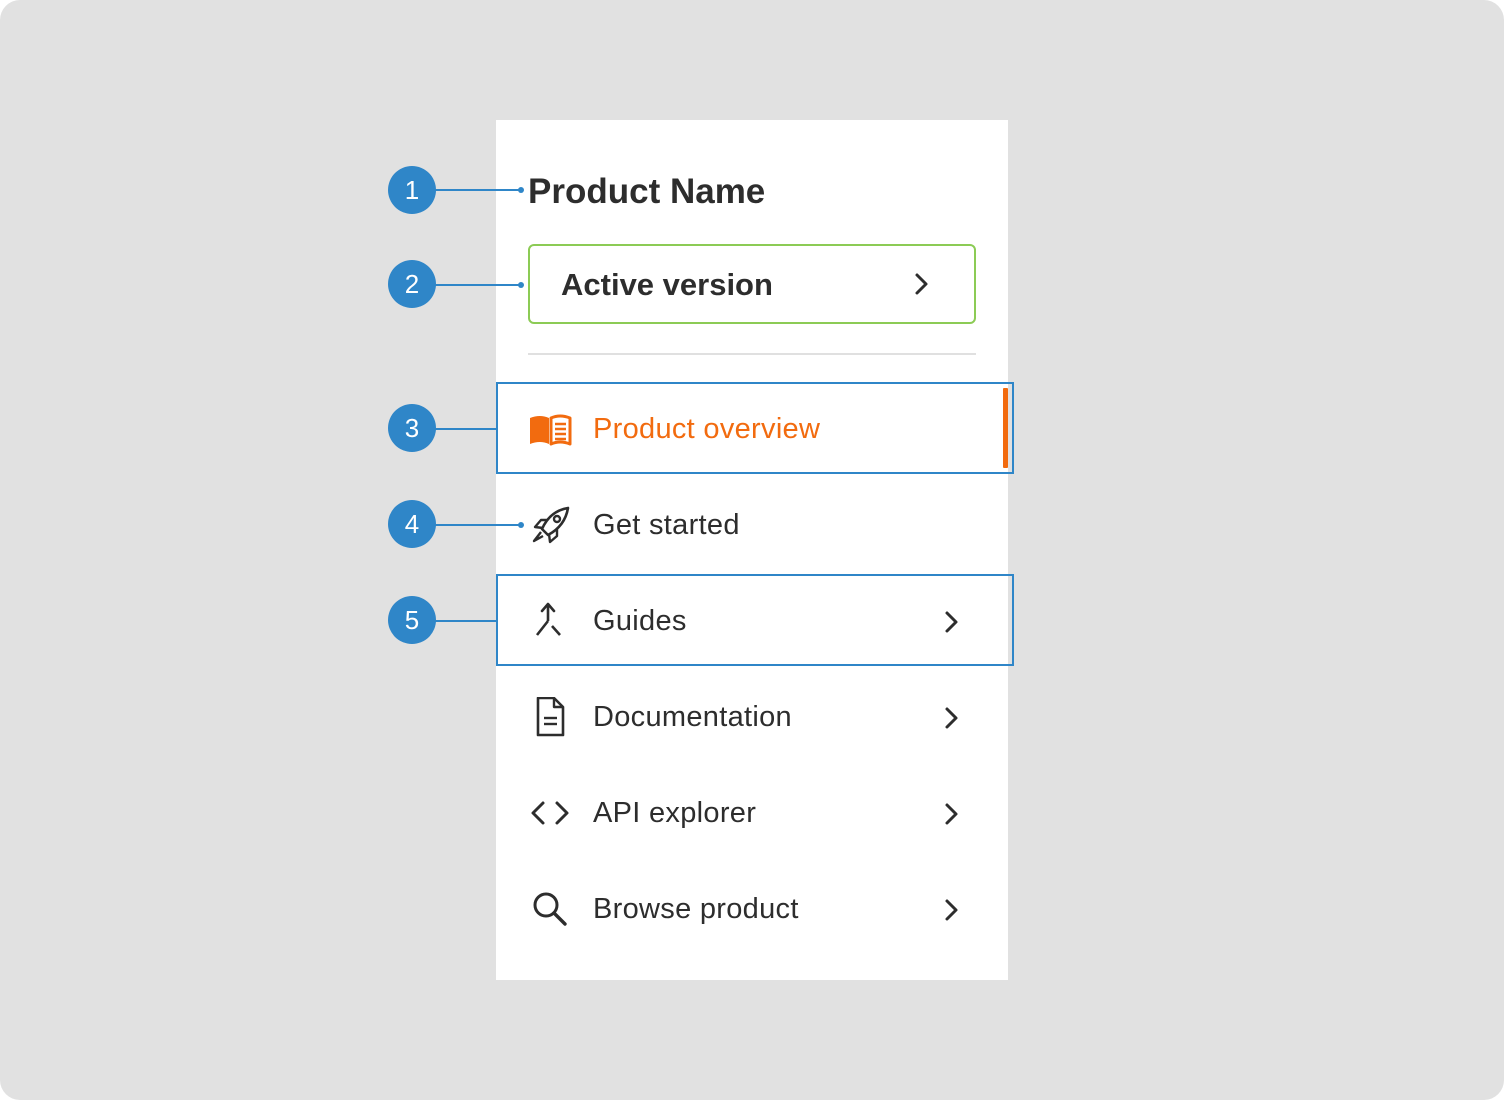 The height and width of the screenshot is (1100, 1504). Describe the element at coordinates (752, 525) in the screenshot. I see `nav-item-get-started: Get started` at that location.